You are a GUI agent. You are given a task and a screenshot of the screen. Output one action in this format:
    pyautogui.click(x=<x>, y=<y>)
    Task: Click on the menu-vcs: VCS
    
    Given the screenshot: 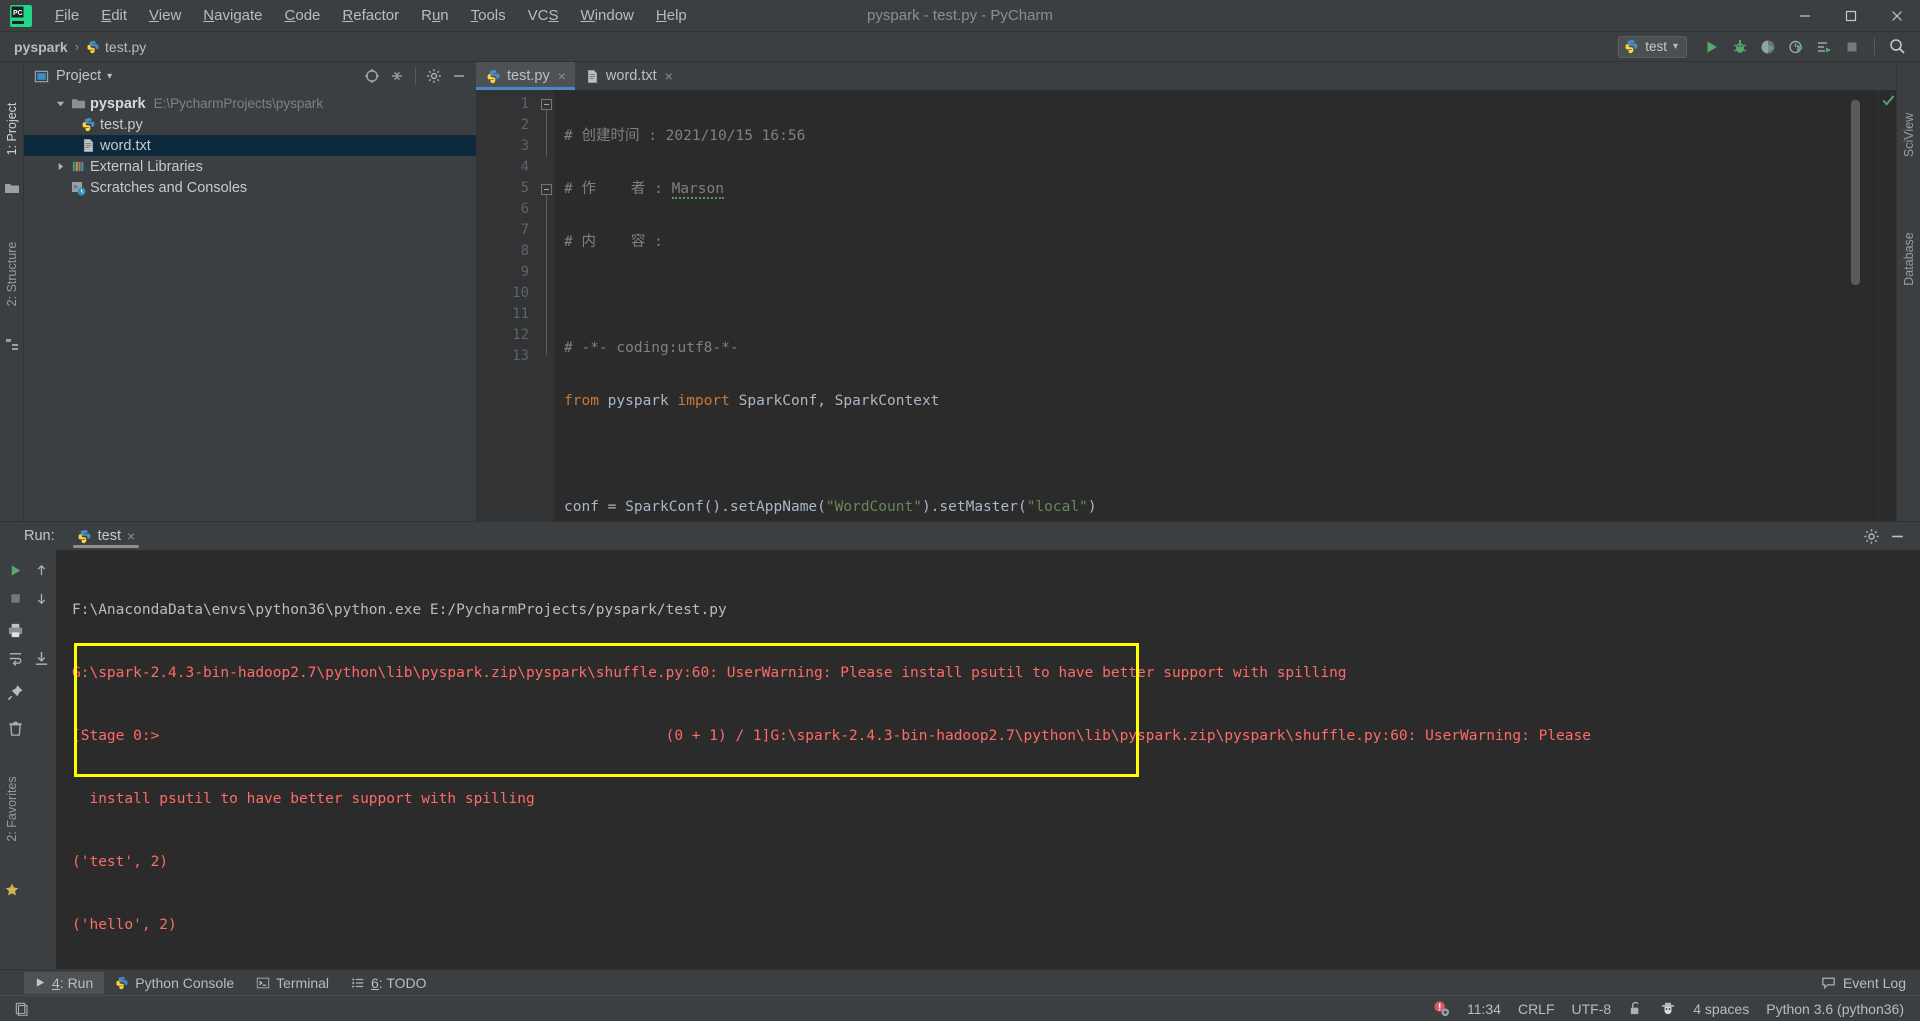 What is the action you would take?
    pyautogui.click(x=543, y=16)
    